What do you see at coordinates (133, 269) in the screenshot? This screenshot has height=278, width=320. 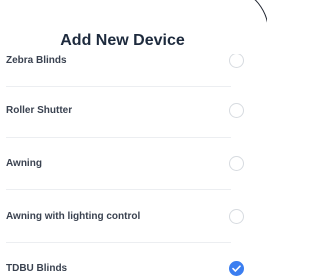 I see `device-option-tdbu-blinds: TDBU Blinds` at bounding box center [133, 269].